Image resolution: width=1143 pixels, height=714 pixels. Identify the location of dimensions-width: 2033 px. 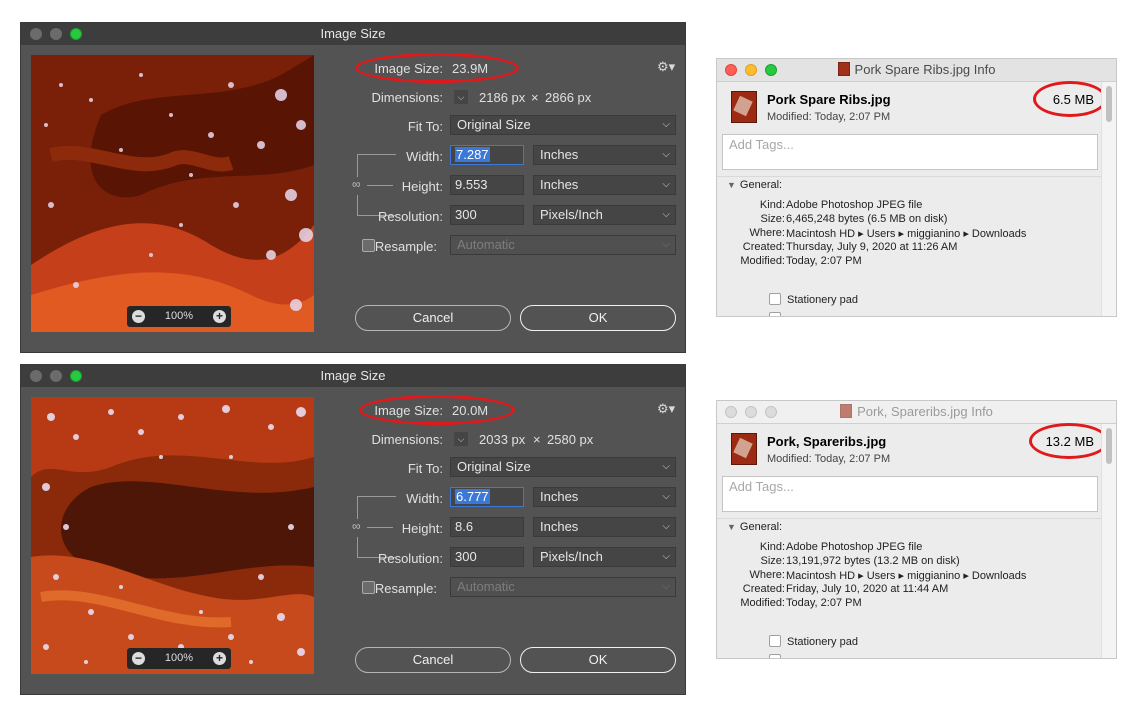
(502, 439).